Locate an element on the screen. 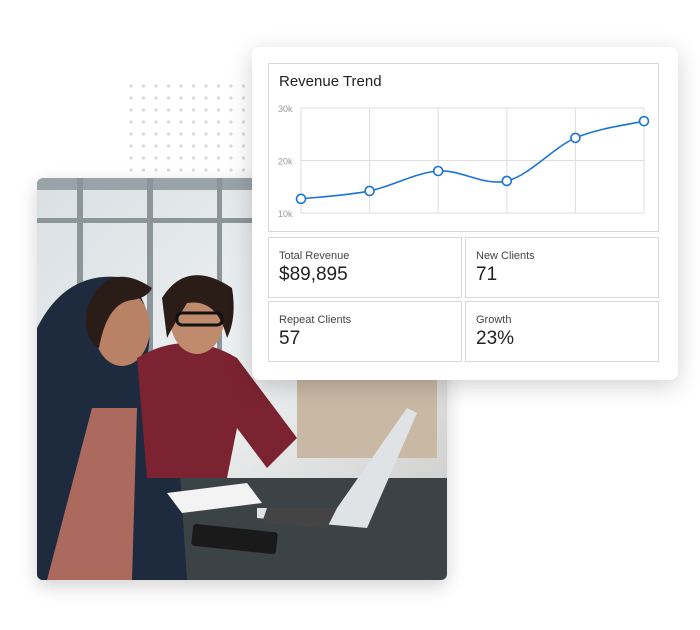  stat-new-clients: New Clients 71 is located at coordinates (562, 267).